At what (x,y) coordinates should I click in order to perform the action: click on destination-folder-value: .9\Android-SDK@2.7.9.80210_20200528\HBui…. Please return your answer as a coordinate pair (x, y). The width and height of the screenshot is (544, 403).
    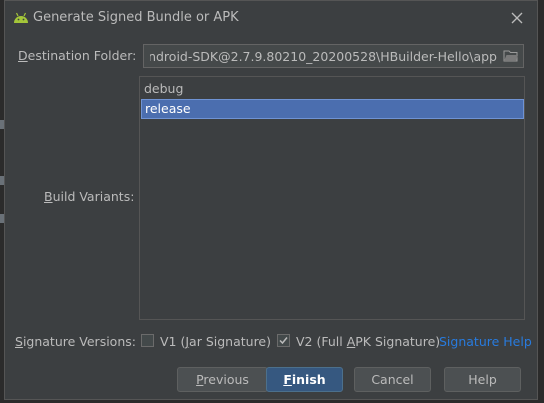
    Looking at the image, I should click on (323, 56).